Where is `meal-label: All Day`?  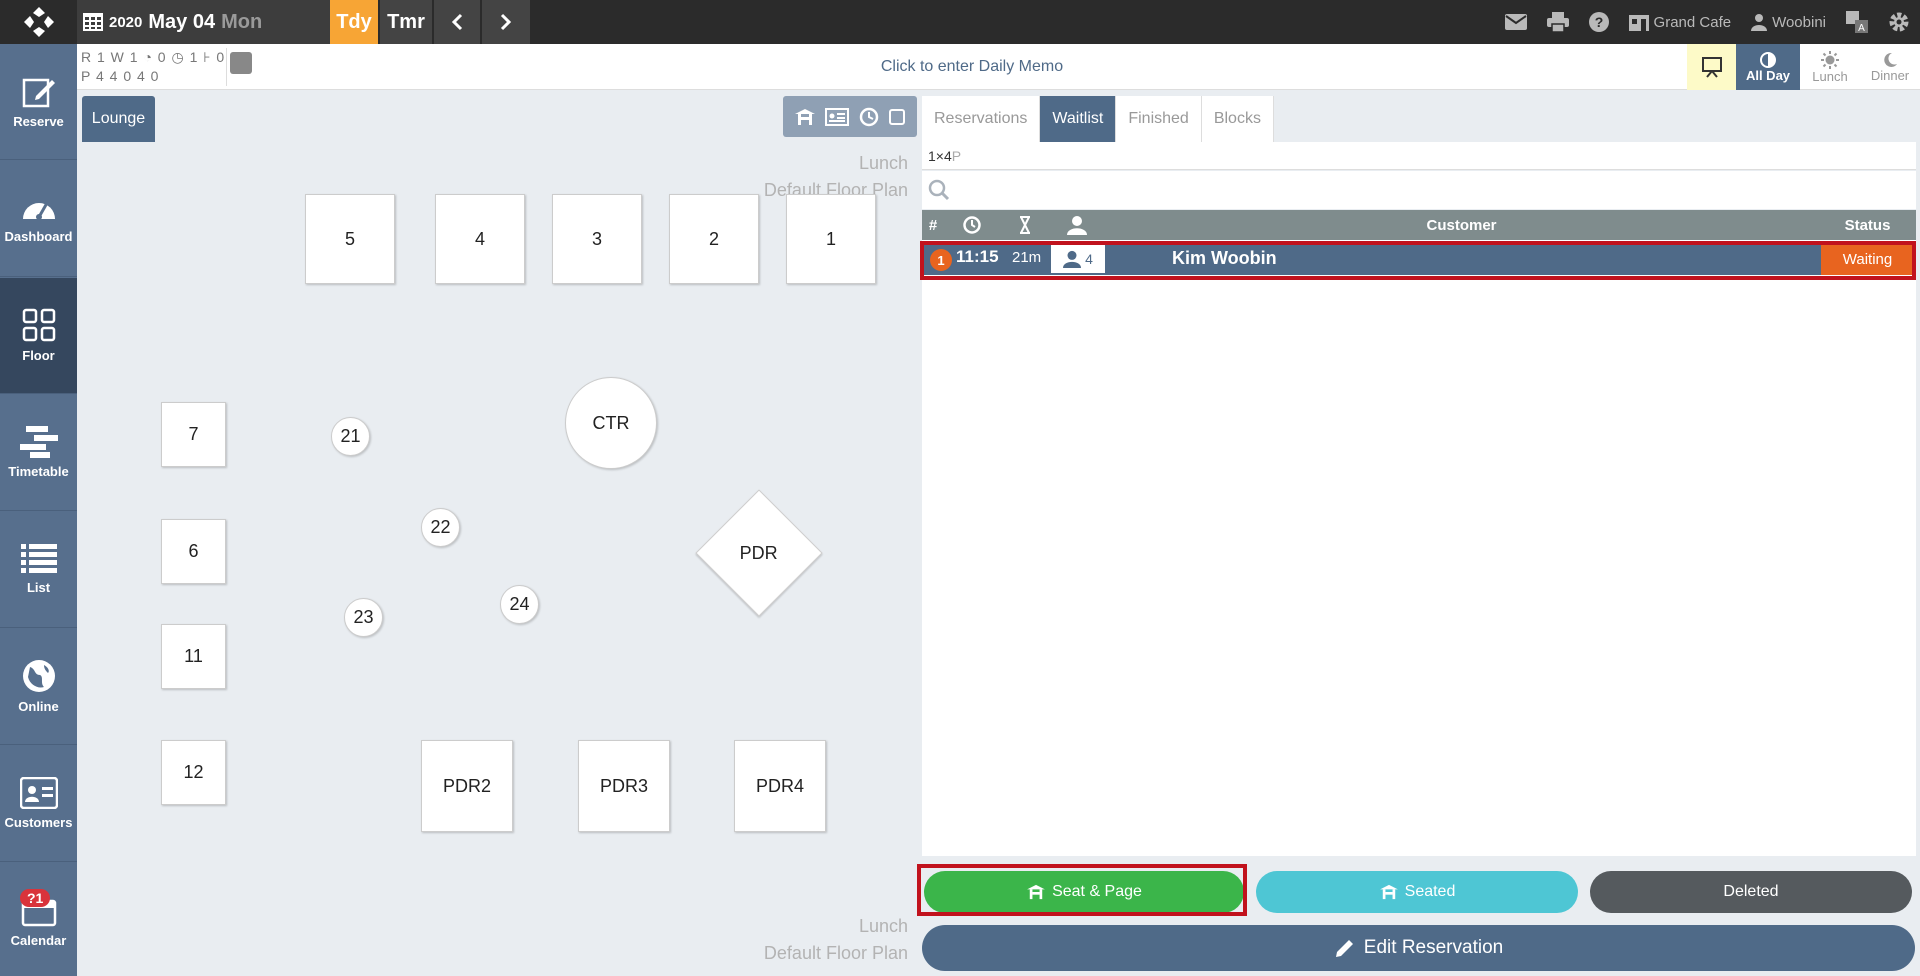
meal-label: All Day is located at coordinates (1768, 75).